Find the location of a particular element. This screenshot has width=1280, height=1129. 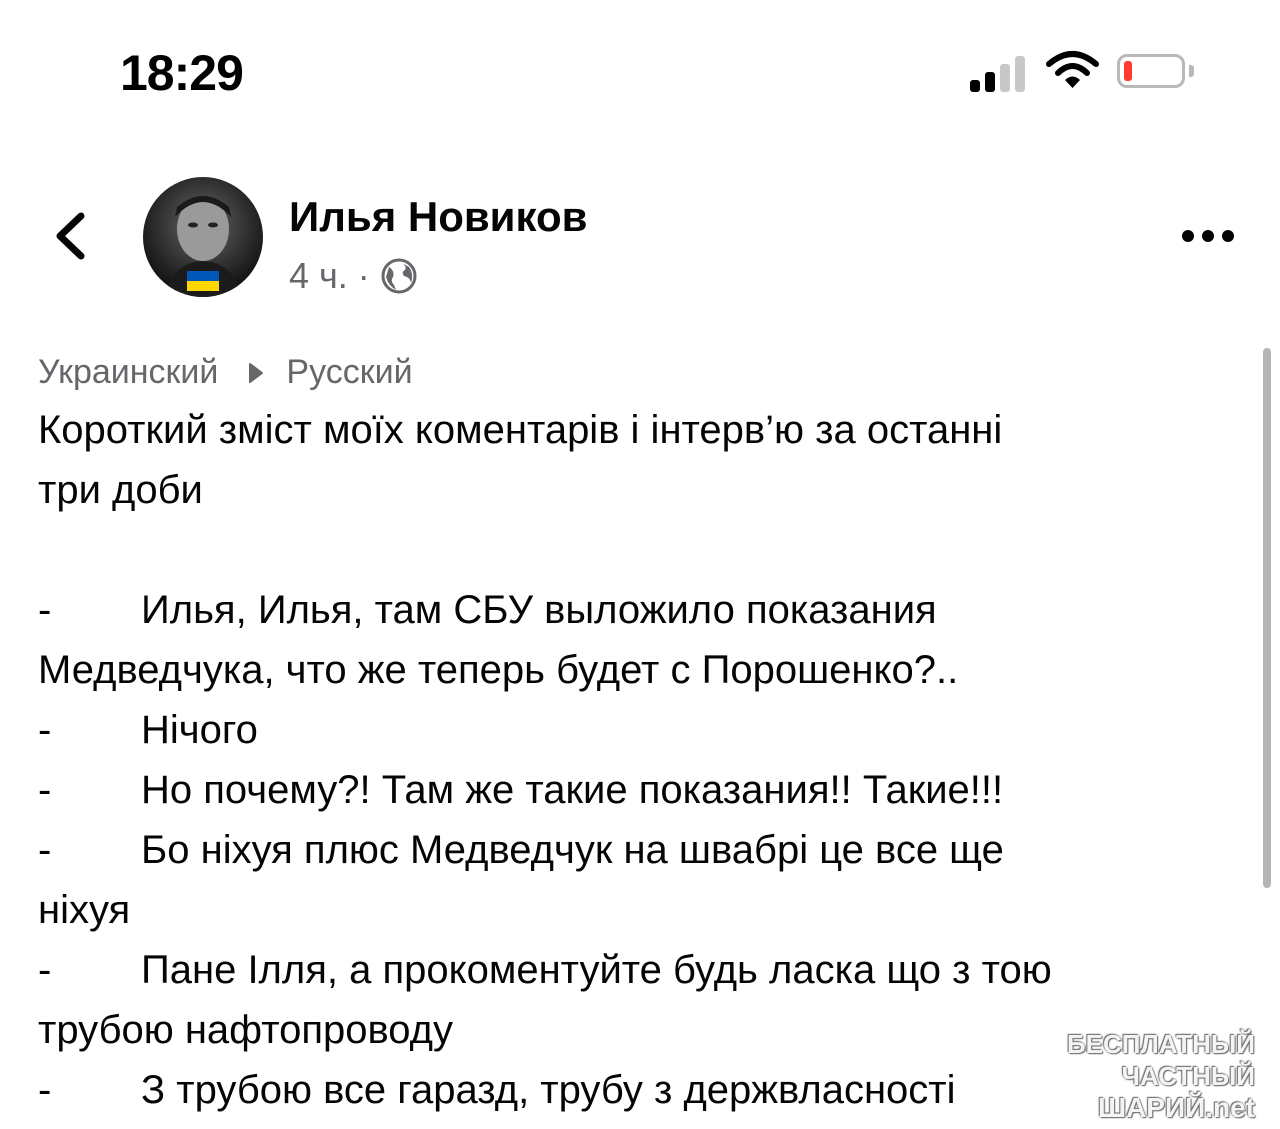

post-time: 4 ч. is located at coordinates (318, 276).